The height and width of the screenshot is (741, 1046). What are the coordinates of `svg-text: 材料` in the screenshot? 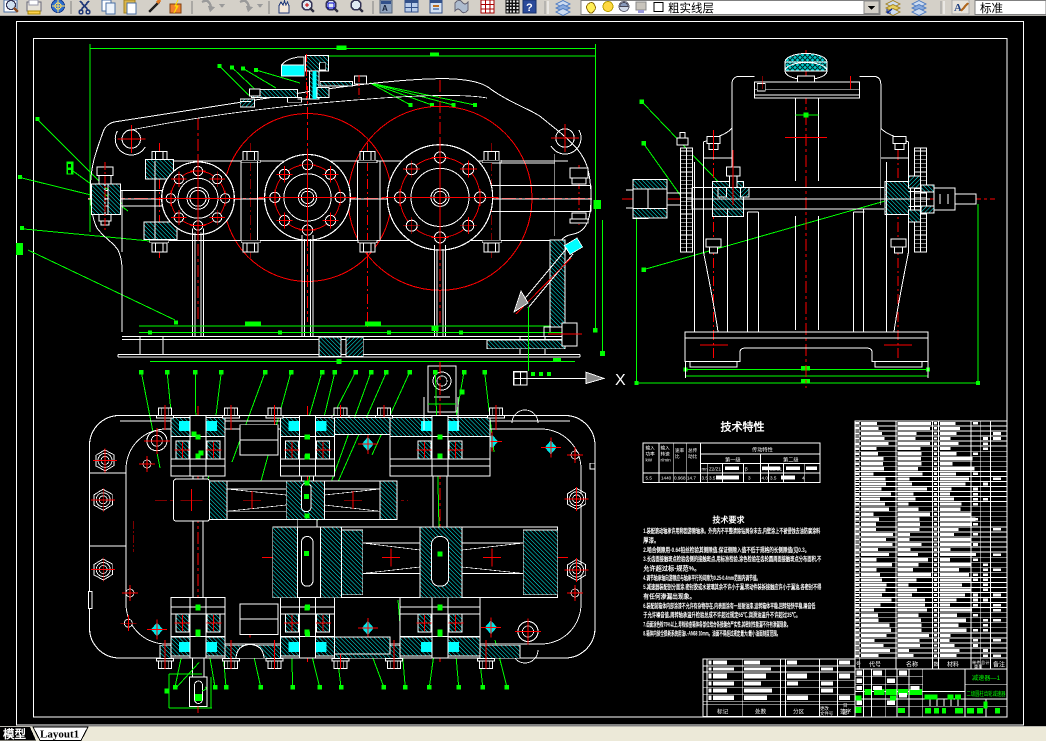 It's located at (953, 665).